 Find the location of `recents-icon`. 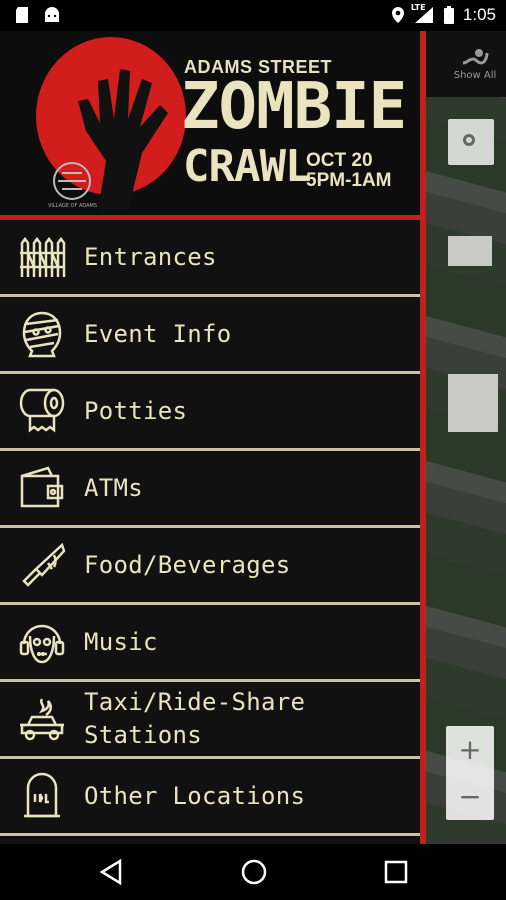

recents-icon is located at coordinates (396, 872).